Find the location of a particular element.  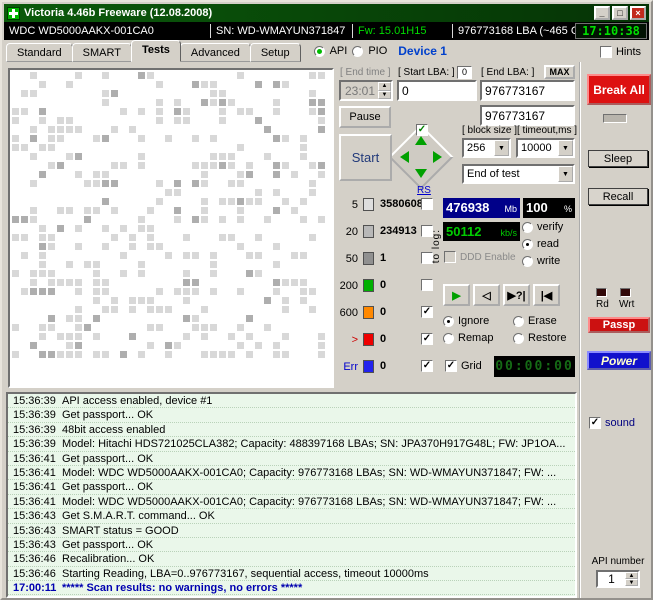

ddd-checkbox: ✓ is located at coordinates (450, 257).